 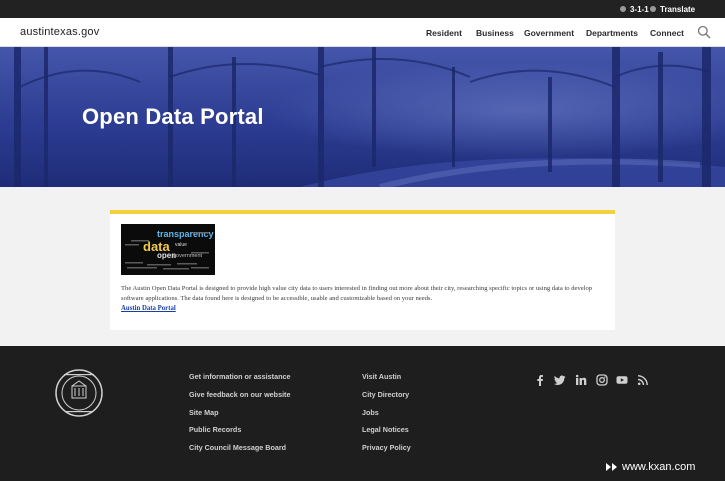 What do you see at coordinates (188, 256) in the screenshot?
I see `word-government: government` at bounding box center [188, 256].